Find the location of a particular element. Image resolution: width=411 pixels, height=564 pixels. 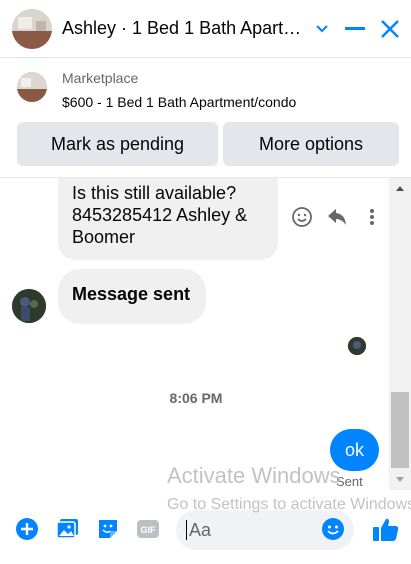

delivery-status: Sent is located at coordinates (349, 481).